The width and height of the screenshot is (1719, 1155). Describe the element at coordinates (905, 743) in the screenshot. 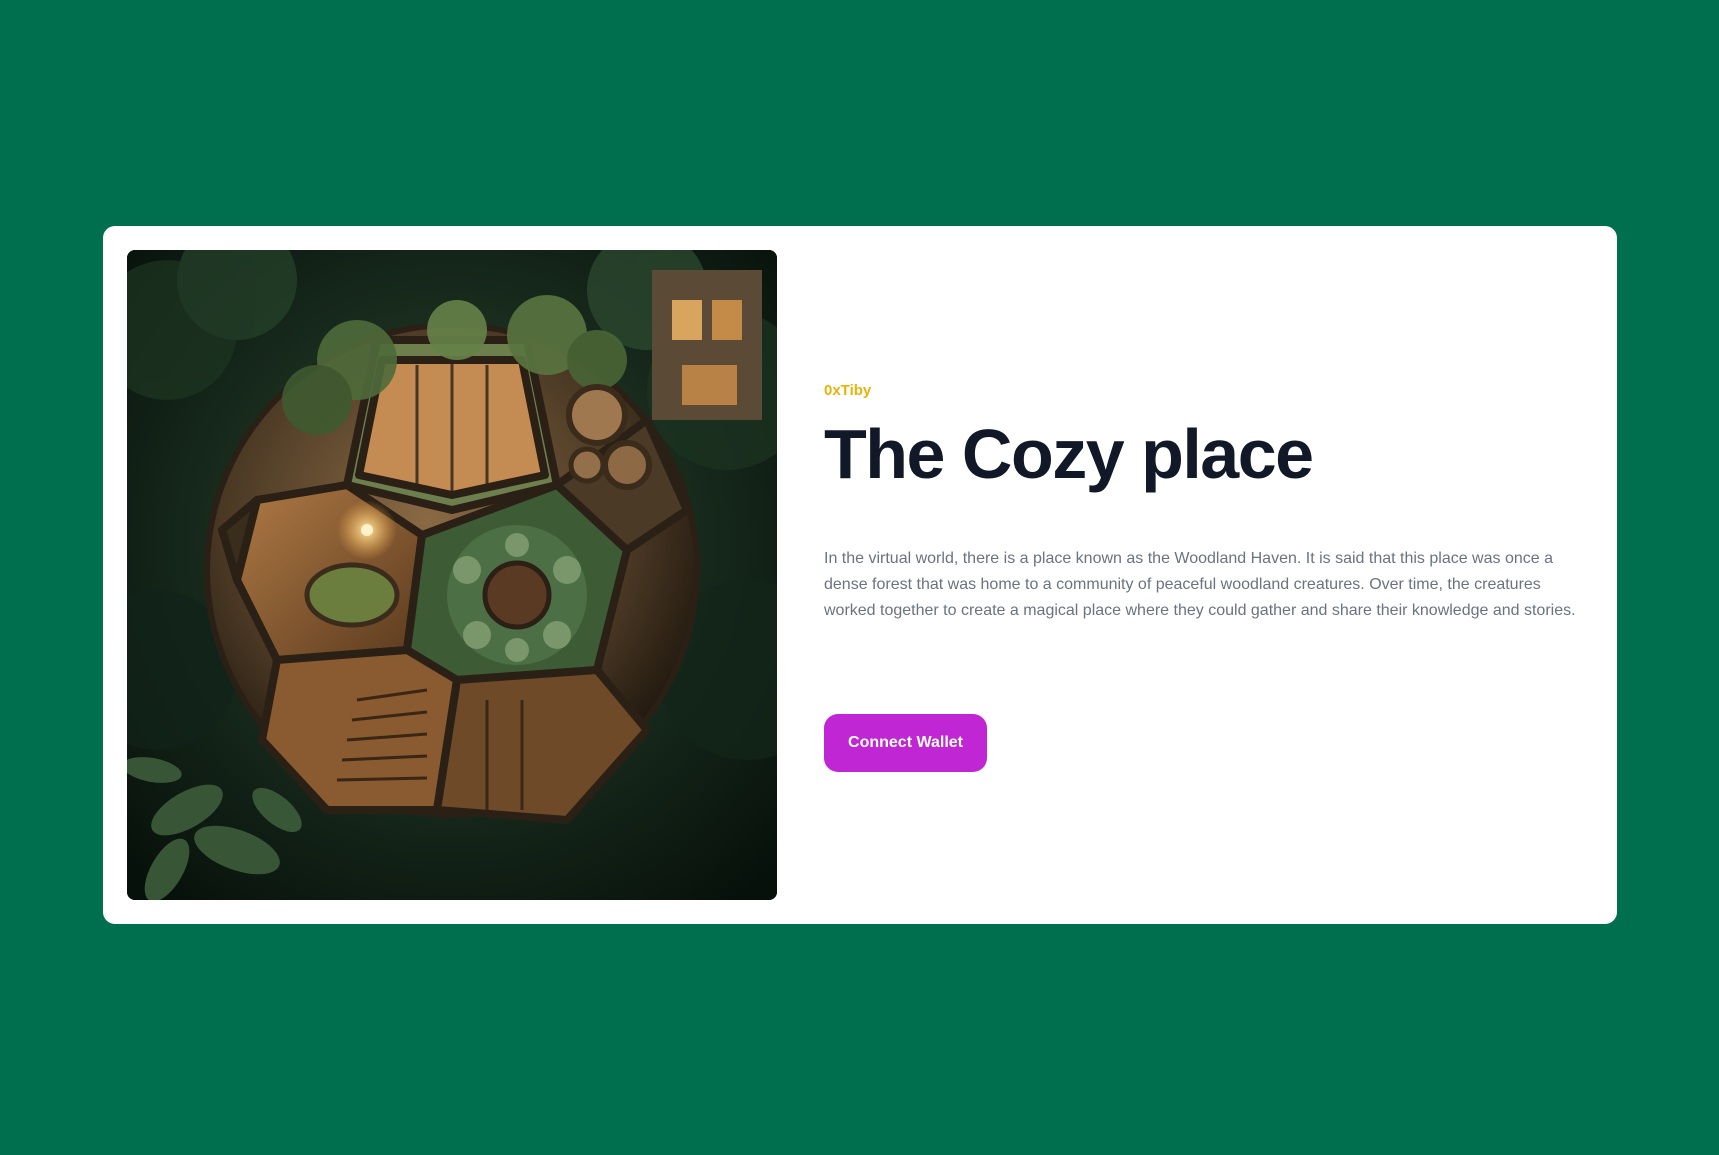

I see `connect-wallet-button: Connect Wallet` at that location.